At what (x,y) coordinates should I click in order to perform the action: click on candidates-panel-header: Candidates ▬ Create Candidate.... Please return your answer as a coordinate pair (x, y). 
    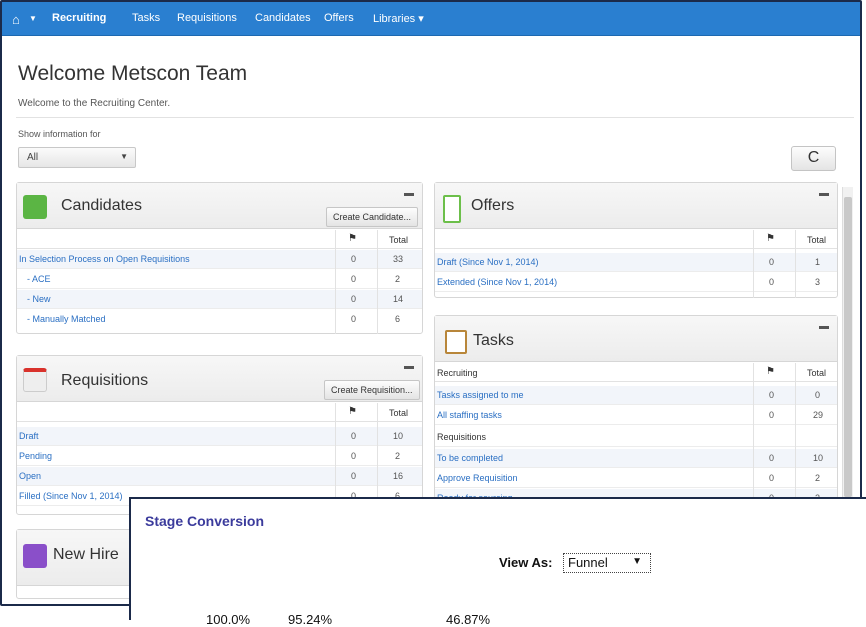
    Looking at the image, I should click on (219, 206).